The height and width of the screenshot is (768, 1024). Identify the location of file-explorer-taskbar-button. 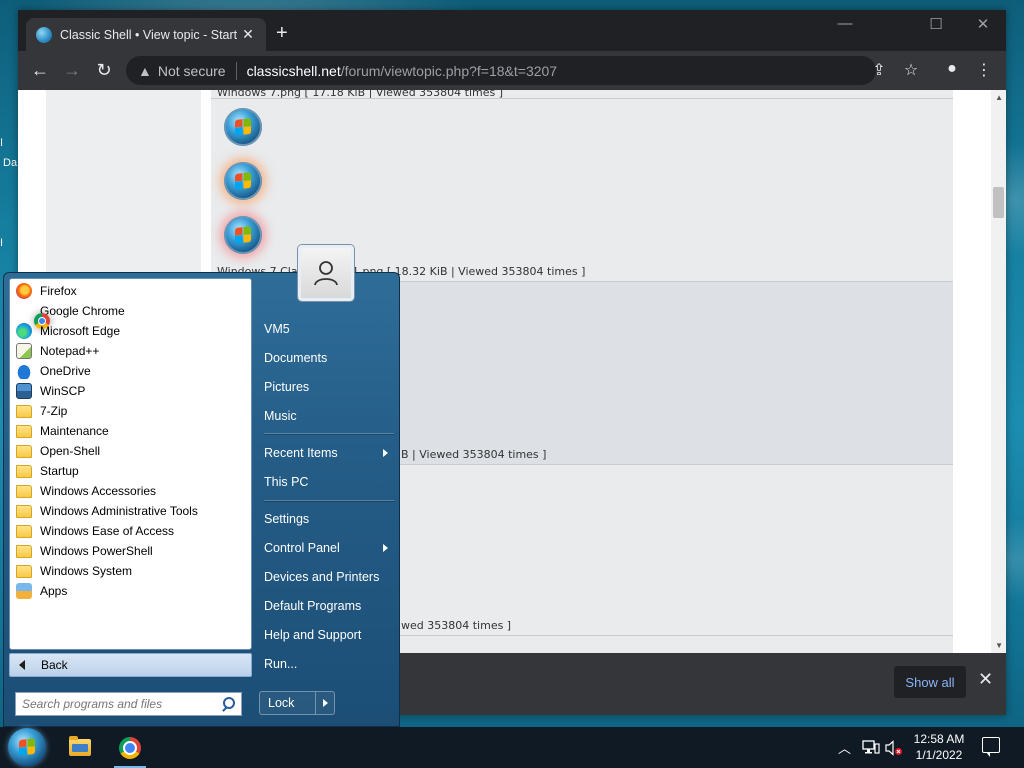
(80, 747).